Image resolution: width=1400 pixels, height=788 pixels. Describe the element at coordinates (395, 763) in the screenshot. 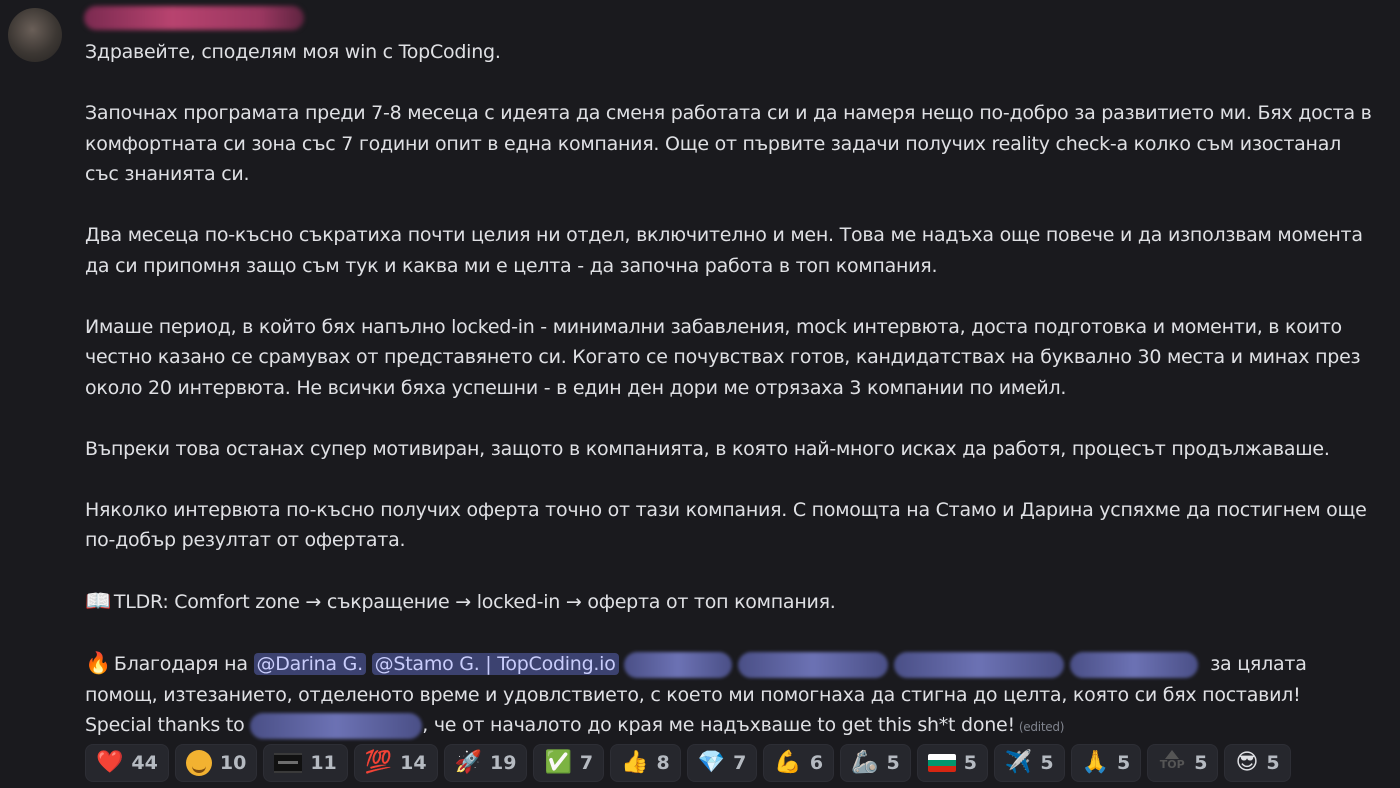

I see `reaction-hundred: 💯 14` at that location.